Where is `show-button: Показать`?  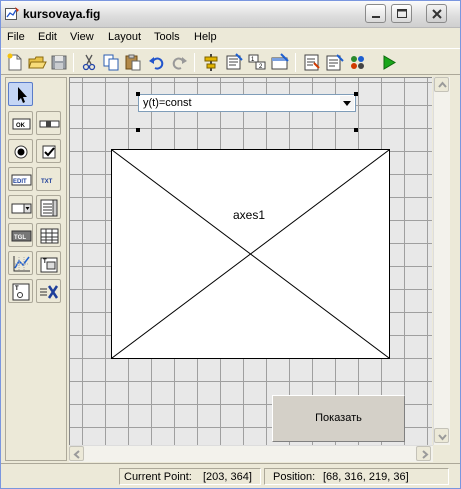
show-button: Показать is located at coordinates (338, 418).